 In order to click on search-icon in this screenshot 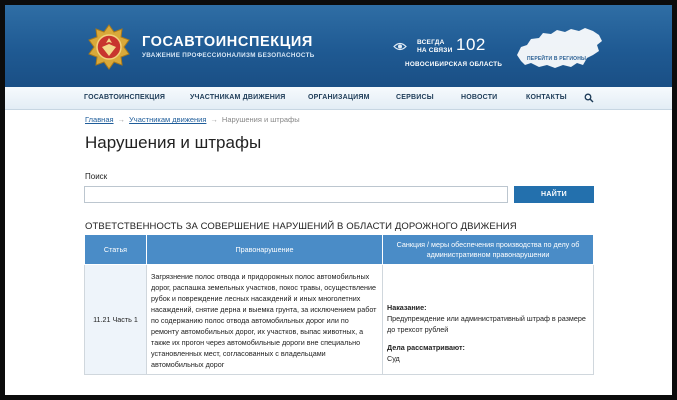, I will do `click(589, 98)`.